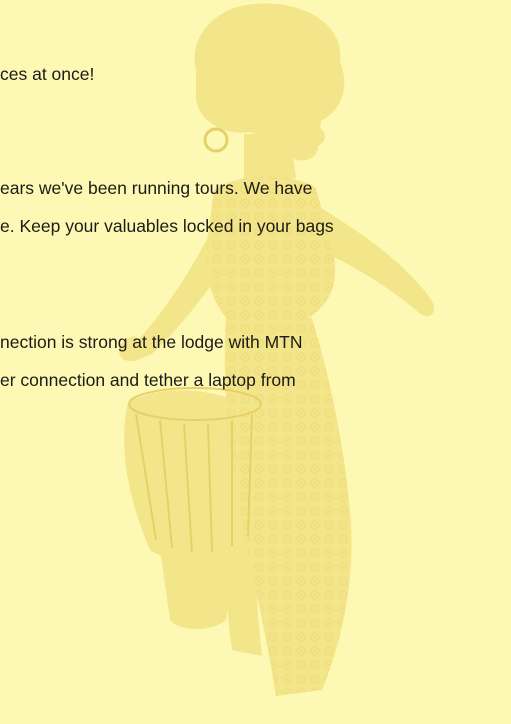  I want to click on paragraph-3-line-1: nection is strong at the lodge with MTN, so click(151, 342).